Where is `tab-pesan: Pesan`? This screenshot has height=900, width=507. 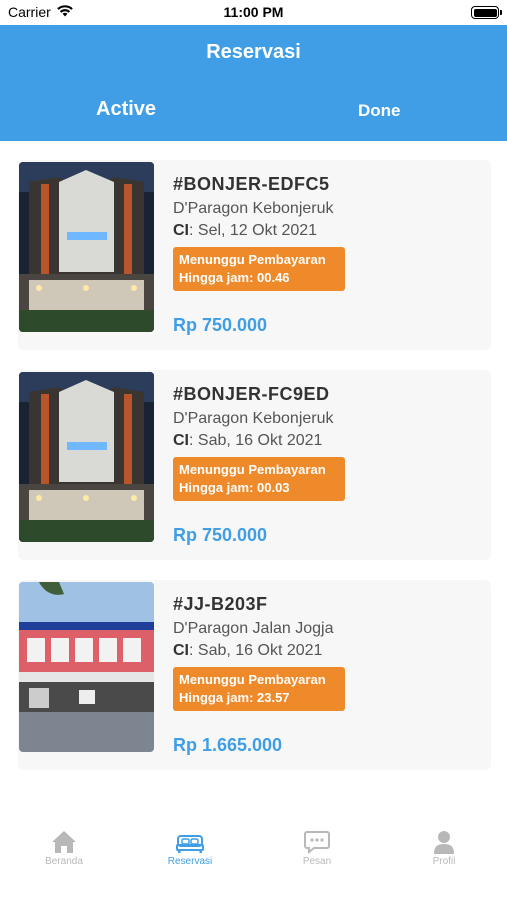
tab-pesan: Pesan is located at coordinates (317, 847).